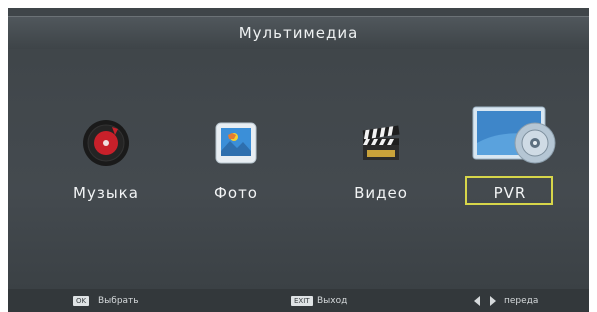 This screenshot has width=597, height=312. What do you see at coordinates (332, 301) in the screenshot?
I see `exit-hint: Выход` at bounding box center [332, 301].